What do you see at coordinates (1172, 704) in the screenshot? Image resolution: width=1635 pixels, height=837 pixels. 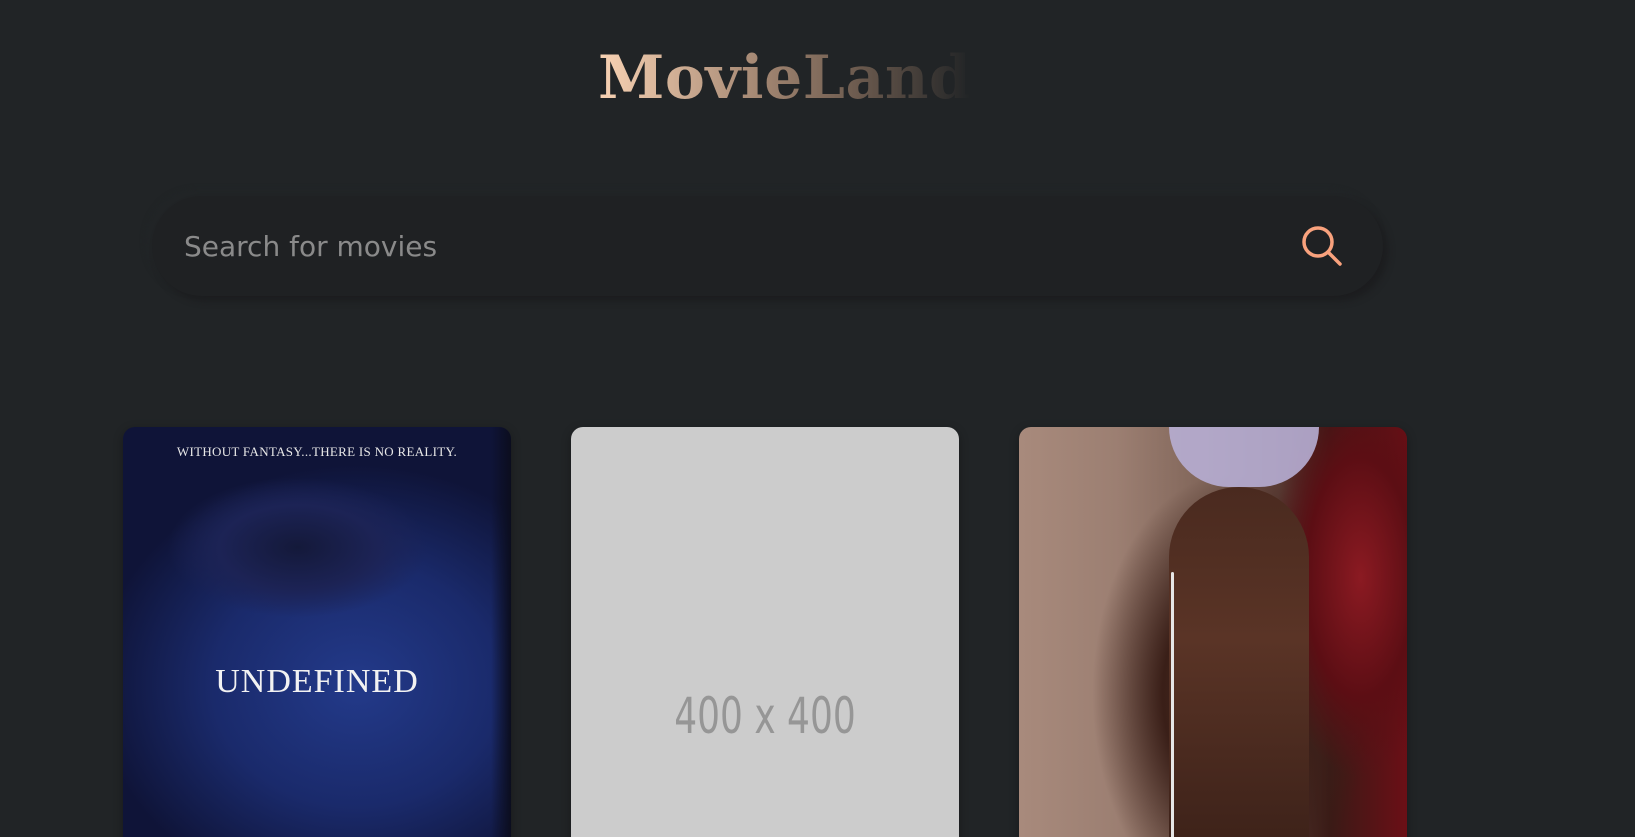 I see `poster-image-earphone` at bounding box center [1172, 704].